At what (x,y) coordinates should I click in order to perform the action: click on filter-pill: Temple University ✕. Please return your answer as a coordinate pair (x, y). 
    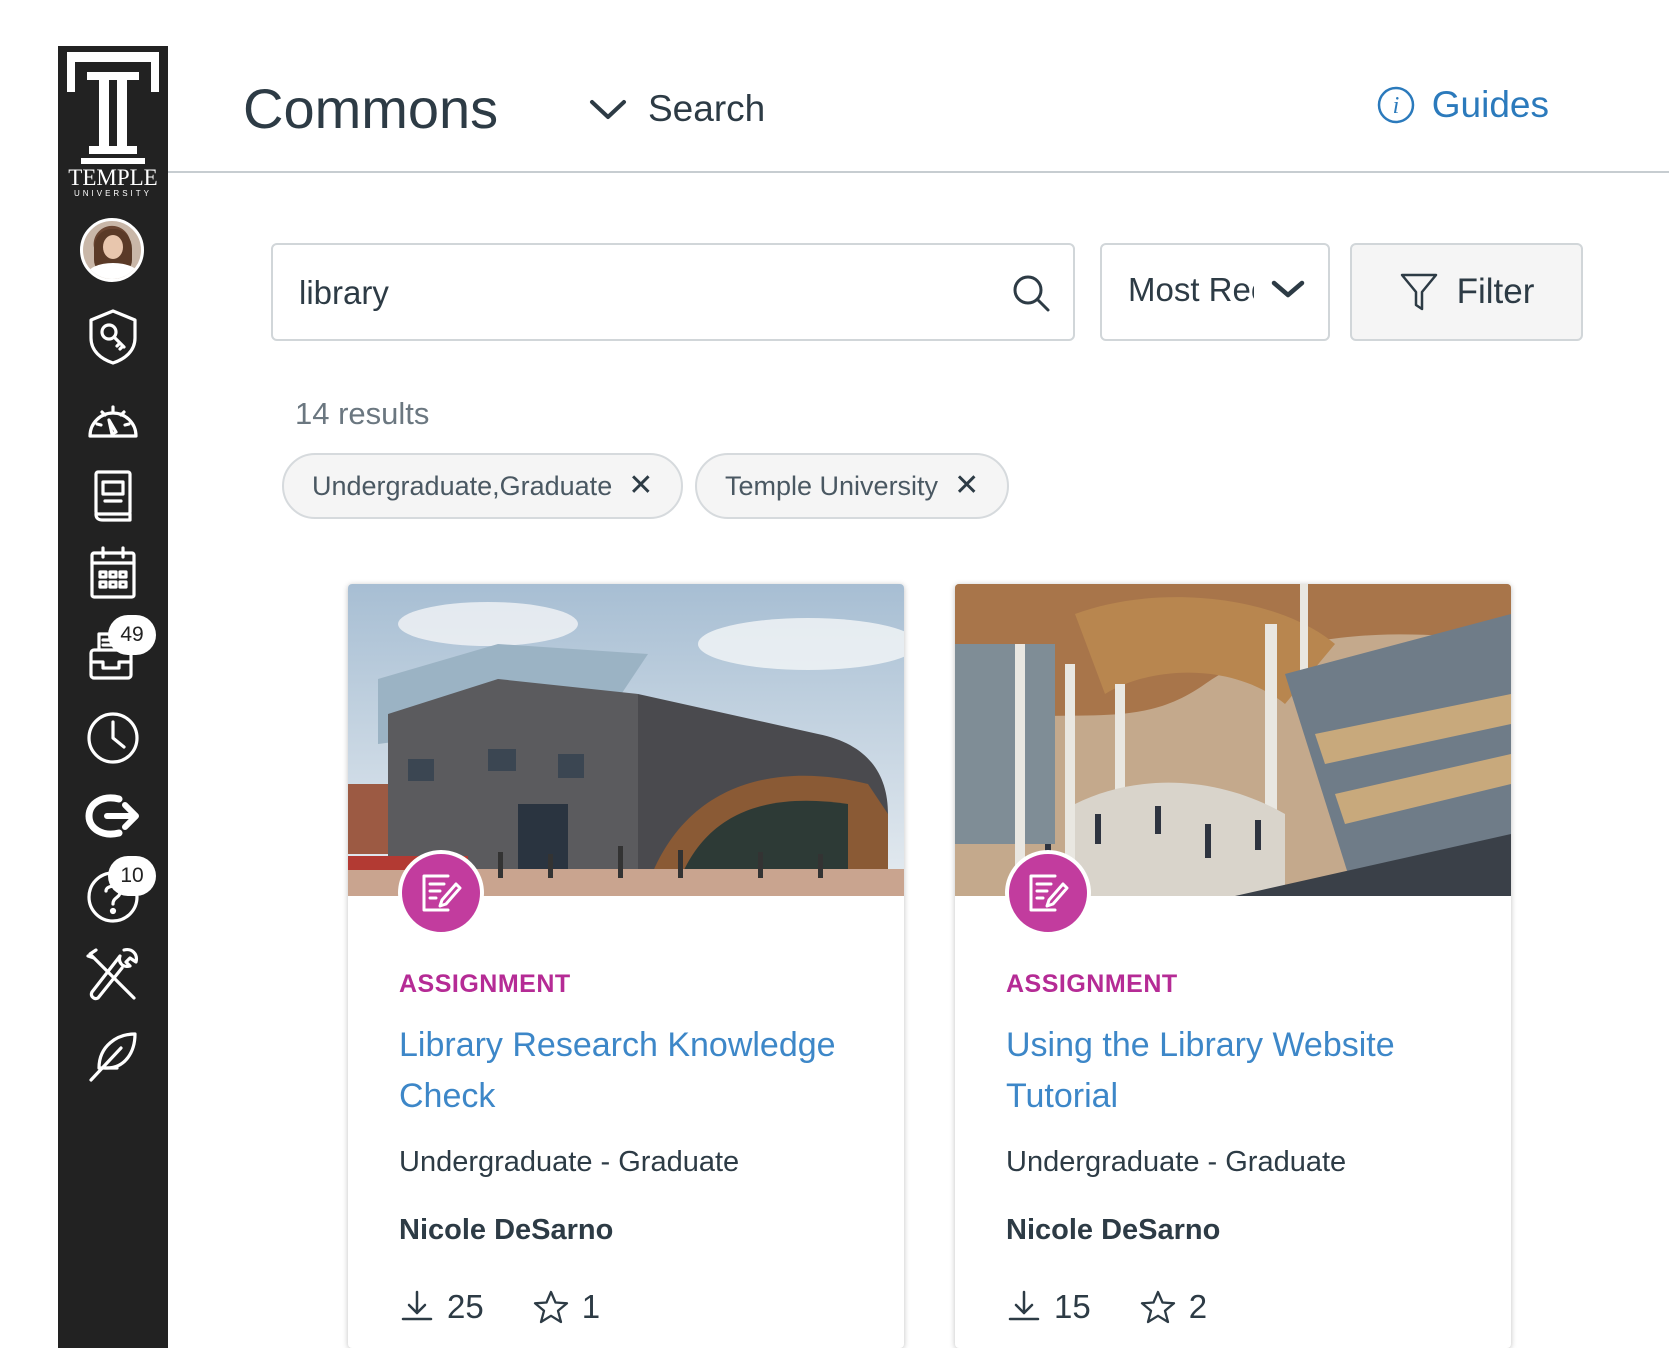
    Looking at the image, I should click on (852, 486).